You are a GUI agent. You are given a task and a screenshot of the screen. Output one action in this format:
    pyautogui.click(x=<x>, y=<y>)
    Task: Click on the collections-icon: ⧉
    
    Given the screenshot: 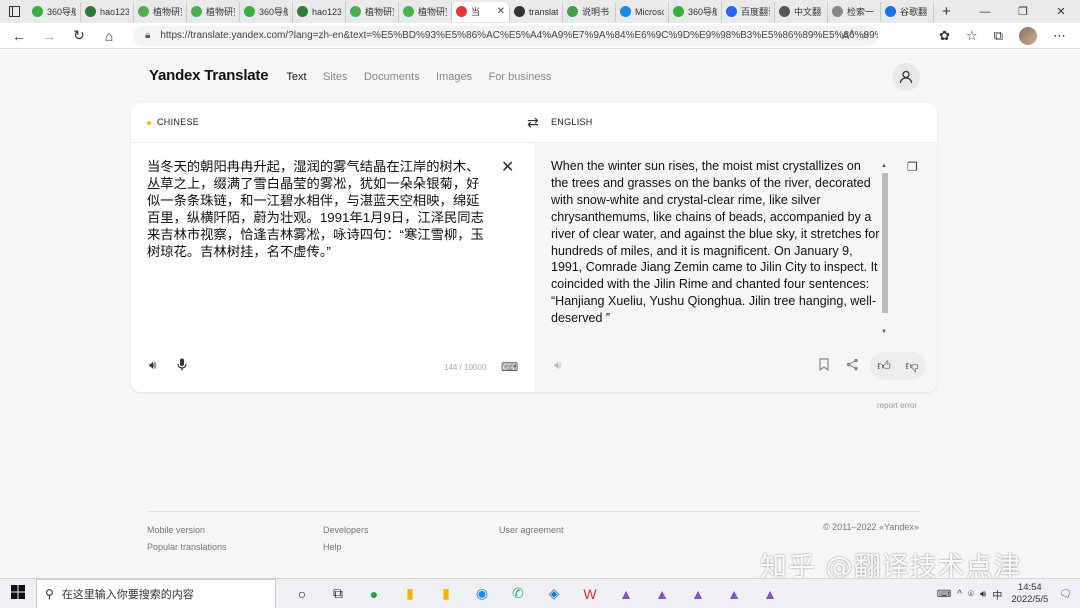 What is the action you would take?
    pyautogui.click(x=998, y=36)
    